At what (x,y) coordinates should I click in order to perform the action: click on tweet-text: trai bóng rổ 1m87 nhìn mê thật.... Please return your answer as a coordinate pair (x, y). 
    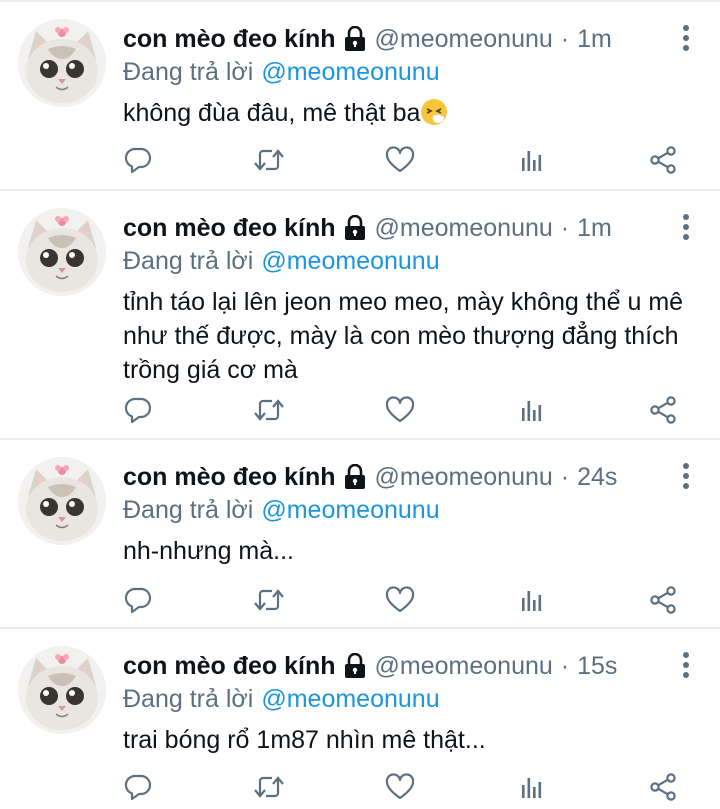
    Looking at the image, I should click on (304, 740).